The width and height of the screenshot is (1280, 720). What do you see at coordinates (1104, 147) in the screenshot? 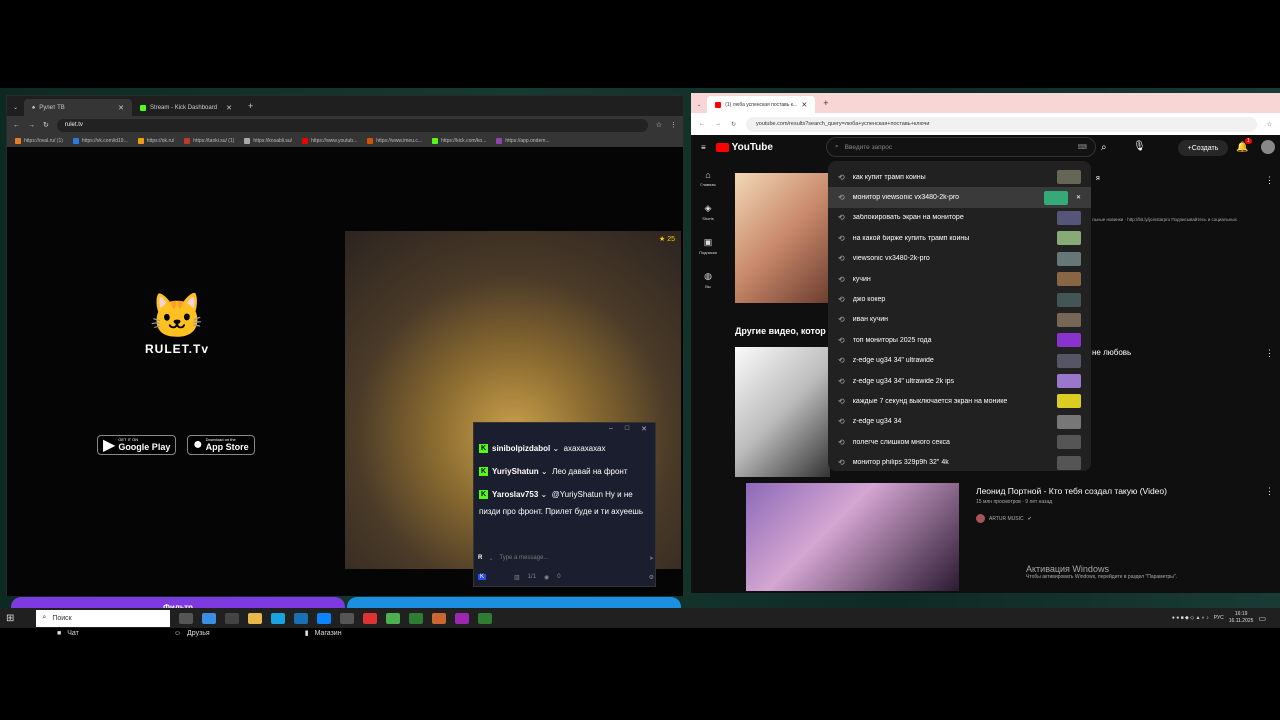
I see `search-button: ⌕` at bounding box center [1104, 147].